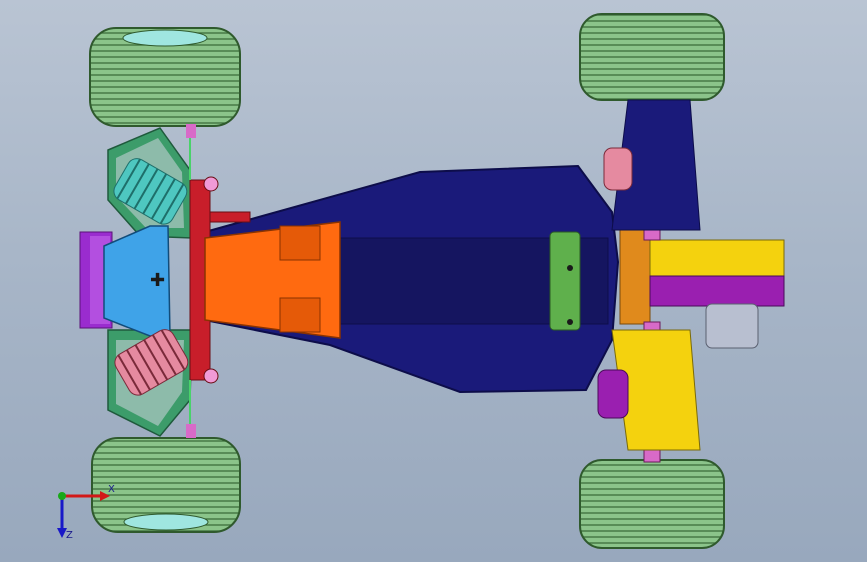 The width and height of the screenshot is (867, 562). I want to click on axis-x-label: X, so click(111, 489).